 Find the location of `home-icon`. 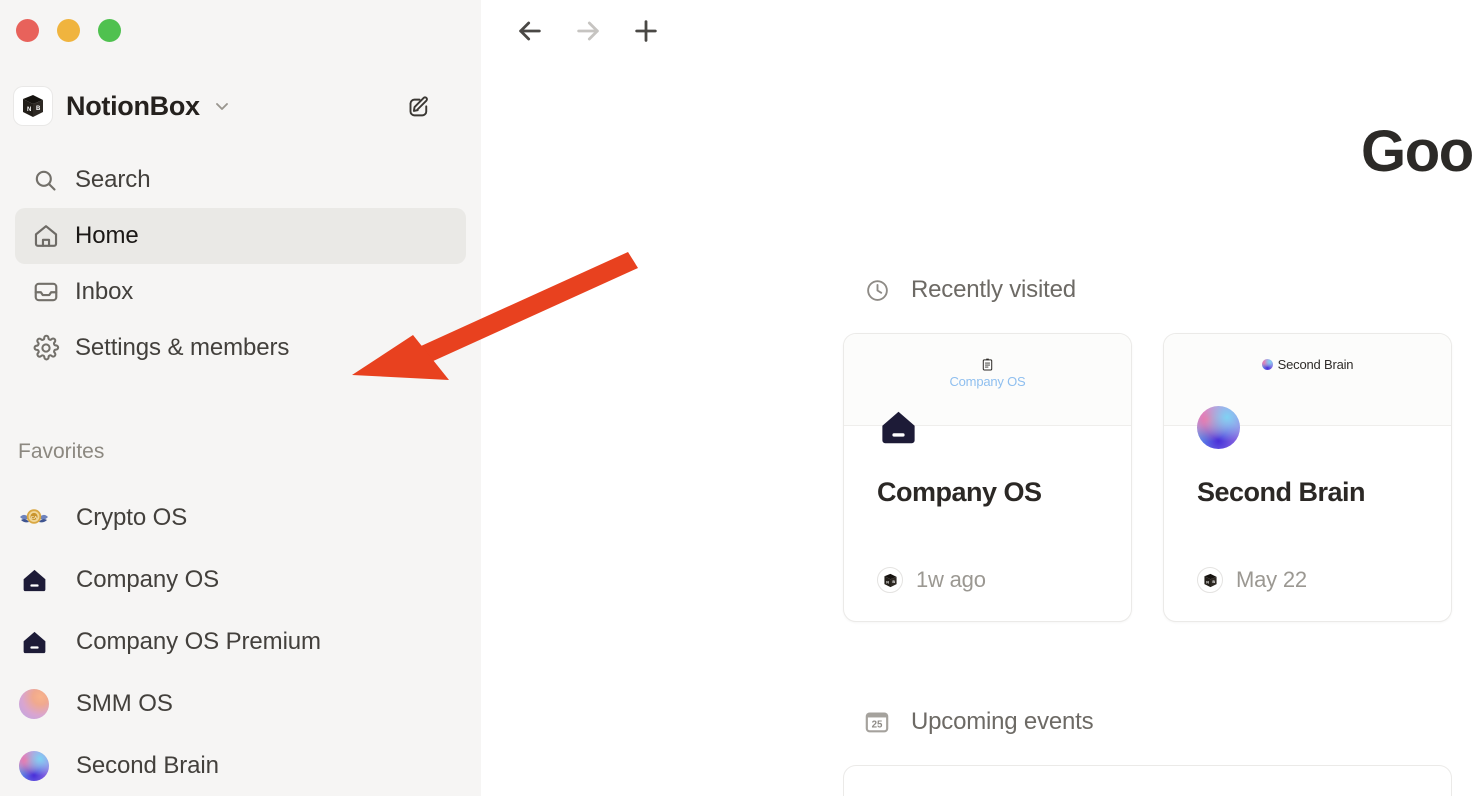

home-icon is located at coordinates (49, 236).